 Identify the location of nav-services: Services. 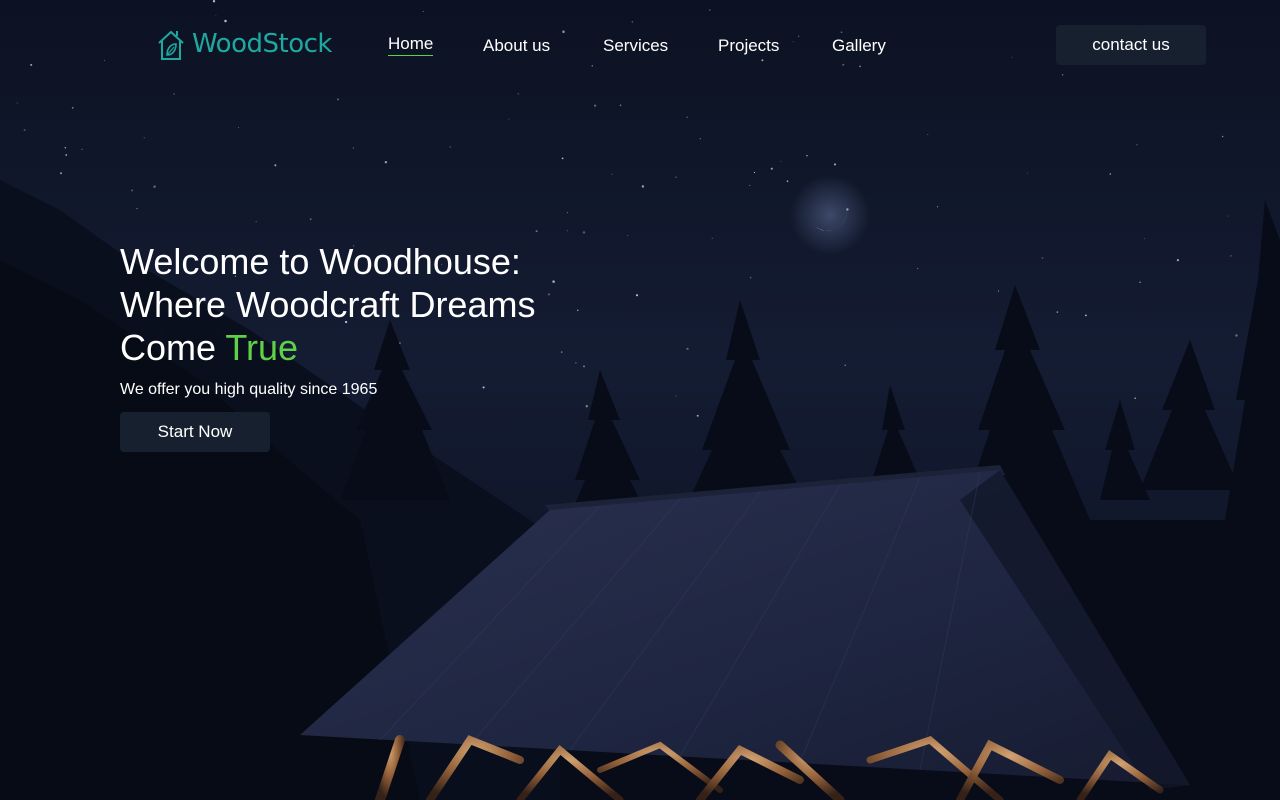
(635, 46).